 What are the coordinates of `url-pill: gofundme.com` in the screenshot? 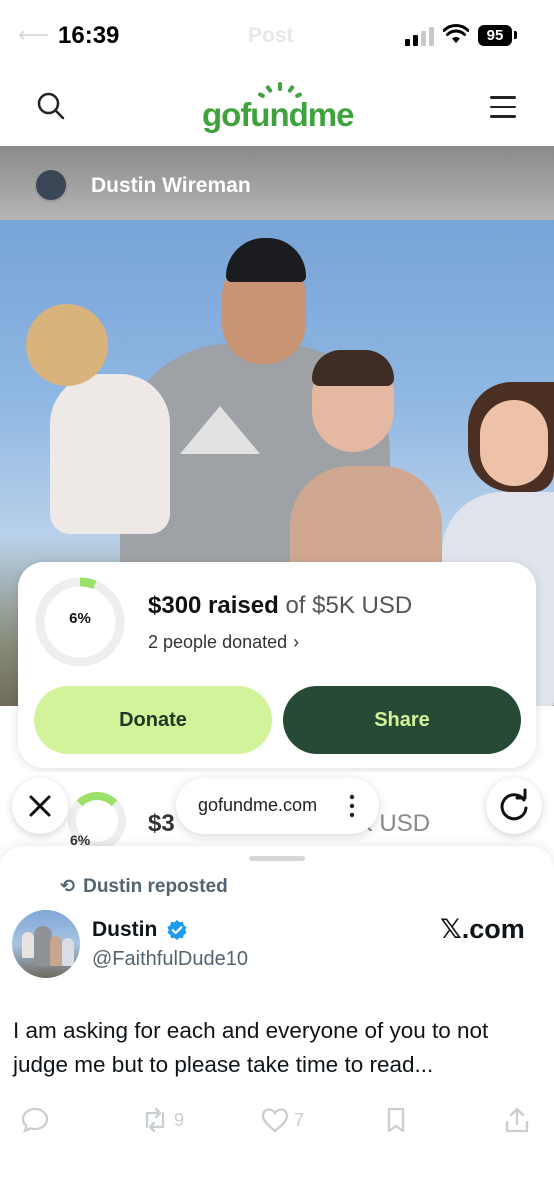 It's located at (277, 806).